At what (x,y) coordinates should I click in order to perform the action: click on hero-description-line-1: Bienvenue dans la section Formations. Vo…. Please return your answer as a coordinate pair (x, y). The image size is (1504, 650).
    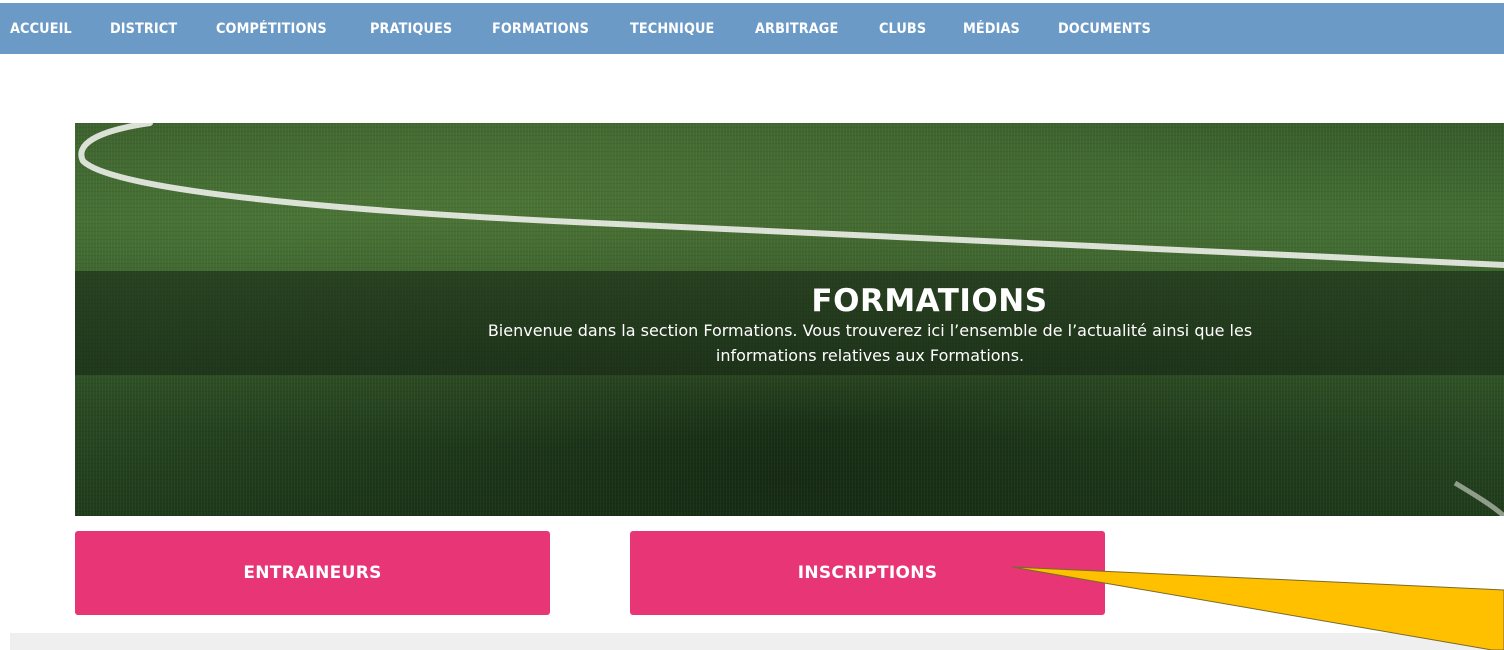
    Looking at the image, I should click on (870, 330).